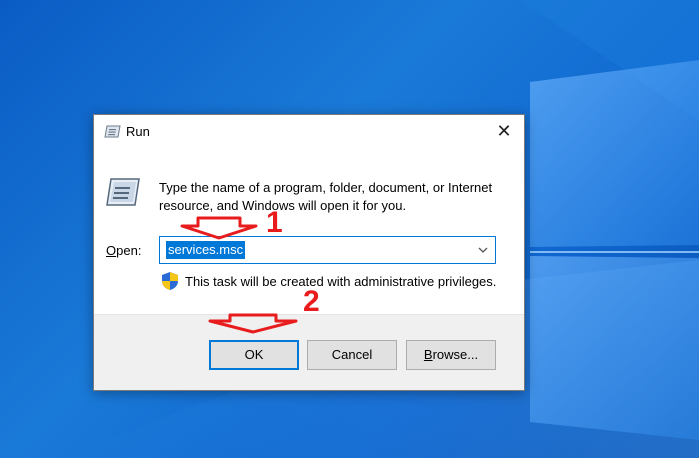  What do you see at coordinates (206, 250) in the screenshot?
I see `open-input-value: services.msc` at bounding box center [206, 250].